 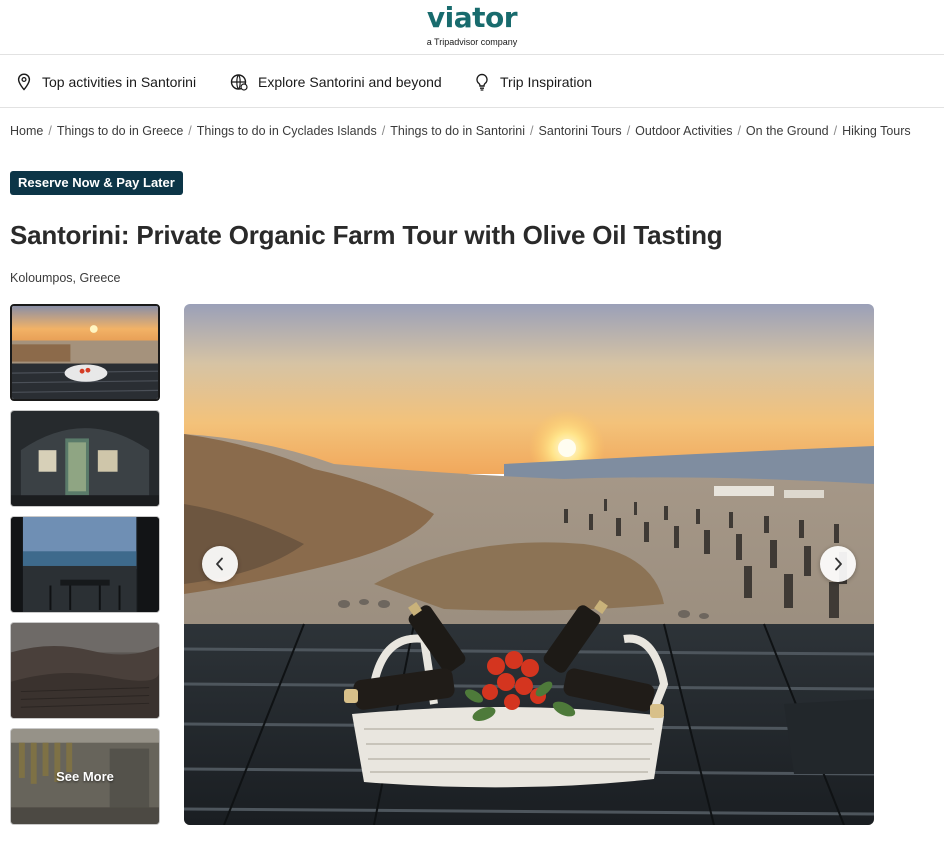 What do you see at coordinates (65, 278) in the screenshot?
I see `product-location: Koloumpos, Greece` at bounding box center [65, 278].